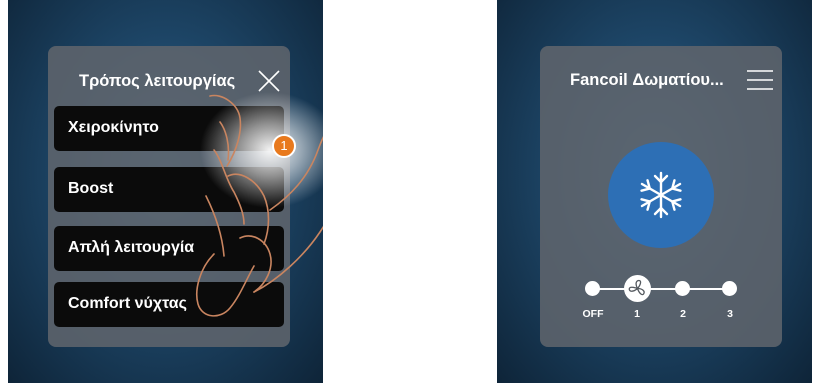 This screenshot has width=813, height=383. Describe the element at coordinates (284, 146) in the screenshot. I see `step-number-badge: 1` at that location.